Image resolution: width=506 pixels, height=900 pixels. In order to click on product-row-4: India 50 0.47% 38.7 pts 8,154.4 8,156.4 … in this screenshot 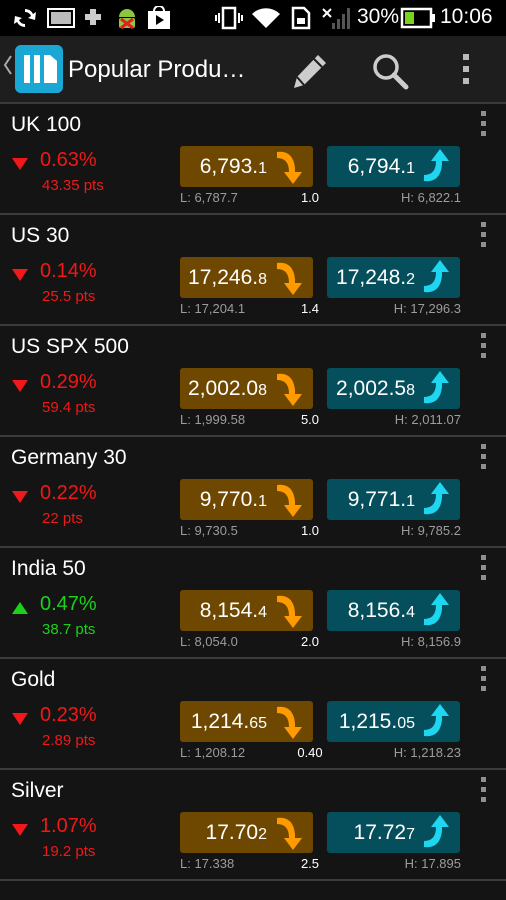, I will do `click(253, 603)`.